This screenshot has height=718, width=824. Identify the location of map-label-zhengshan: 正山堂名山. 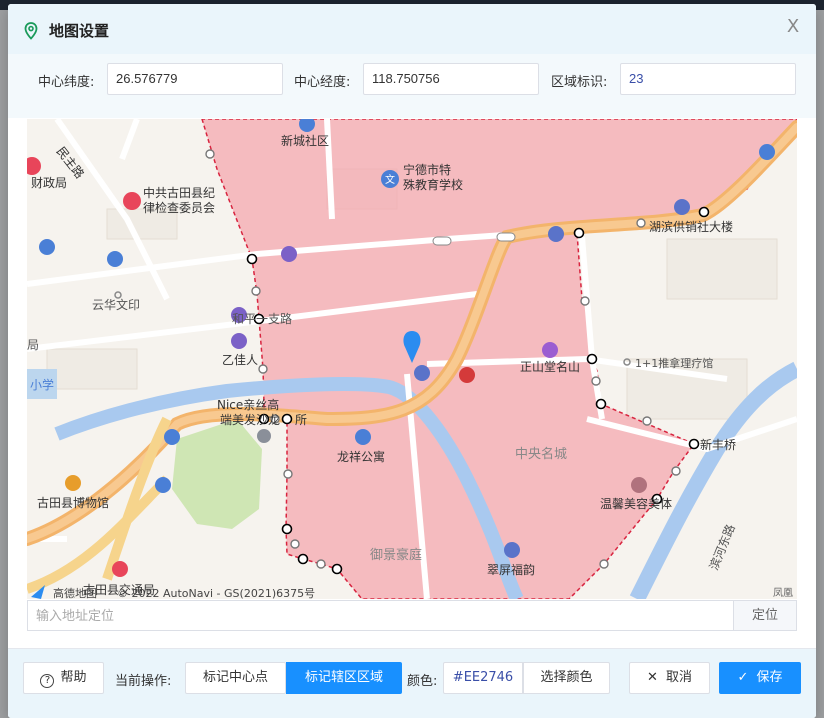
(550, 366).